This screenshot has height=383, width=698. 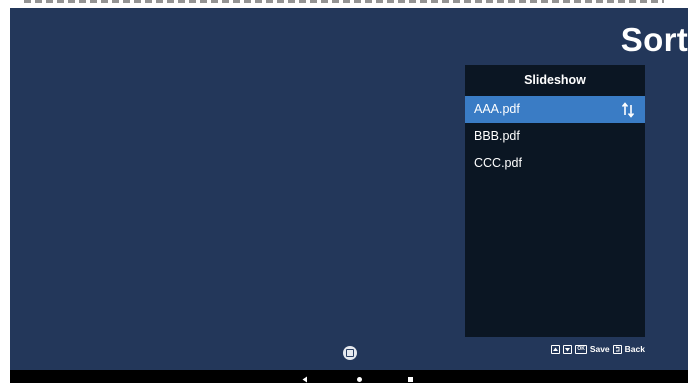 I want to click on down-key-icon, so click(x=568, y=349).